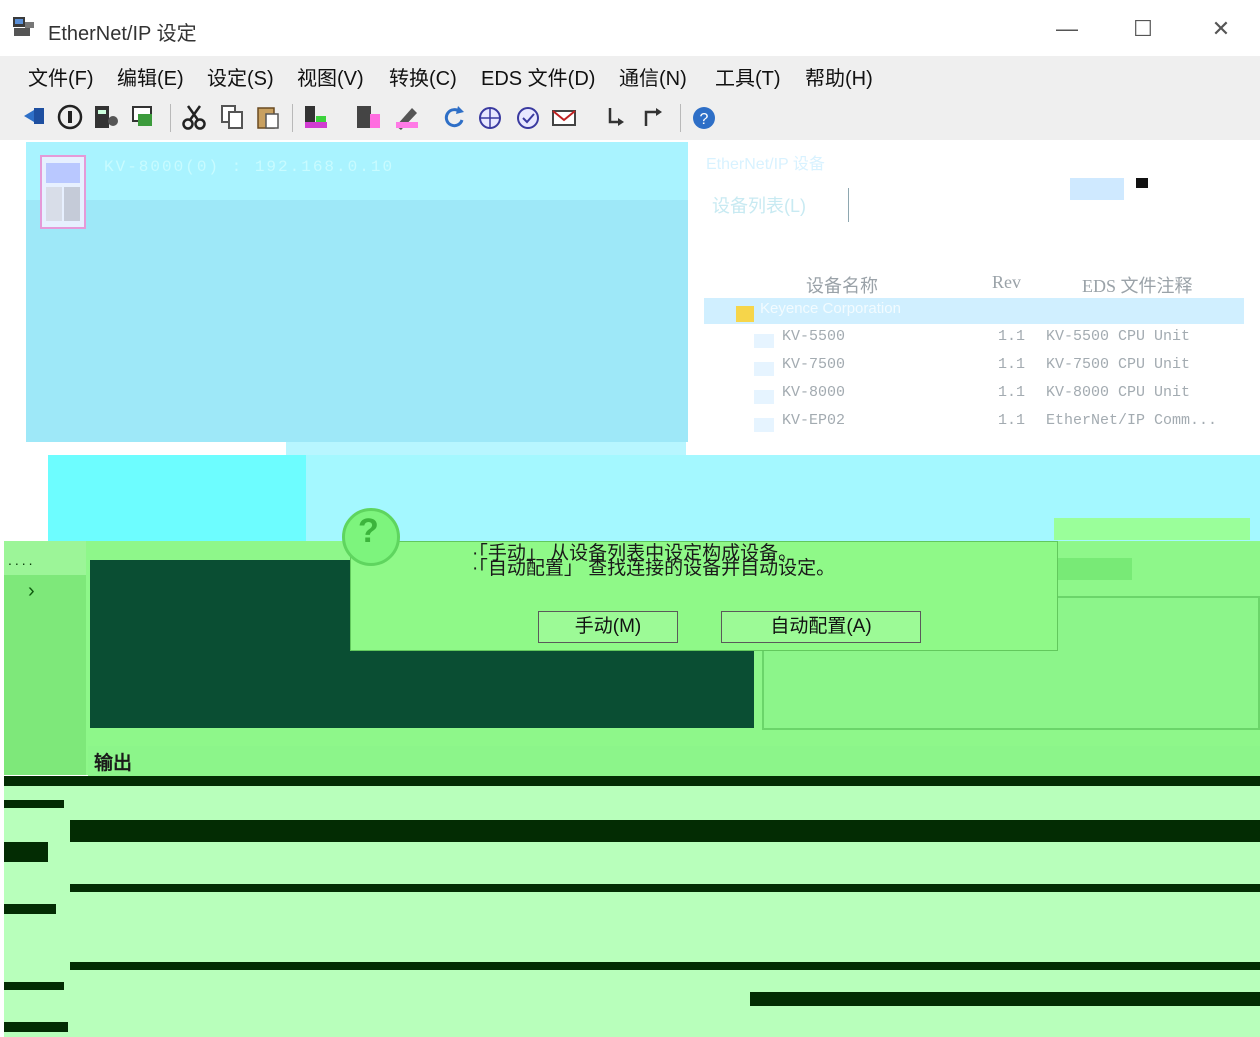 This screenshot has width=1260, height=1037. I want to click on device-row-eds: KV-8000 CPU Unit, so click(1118, 392).